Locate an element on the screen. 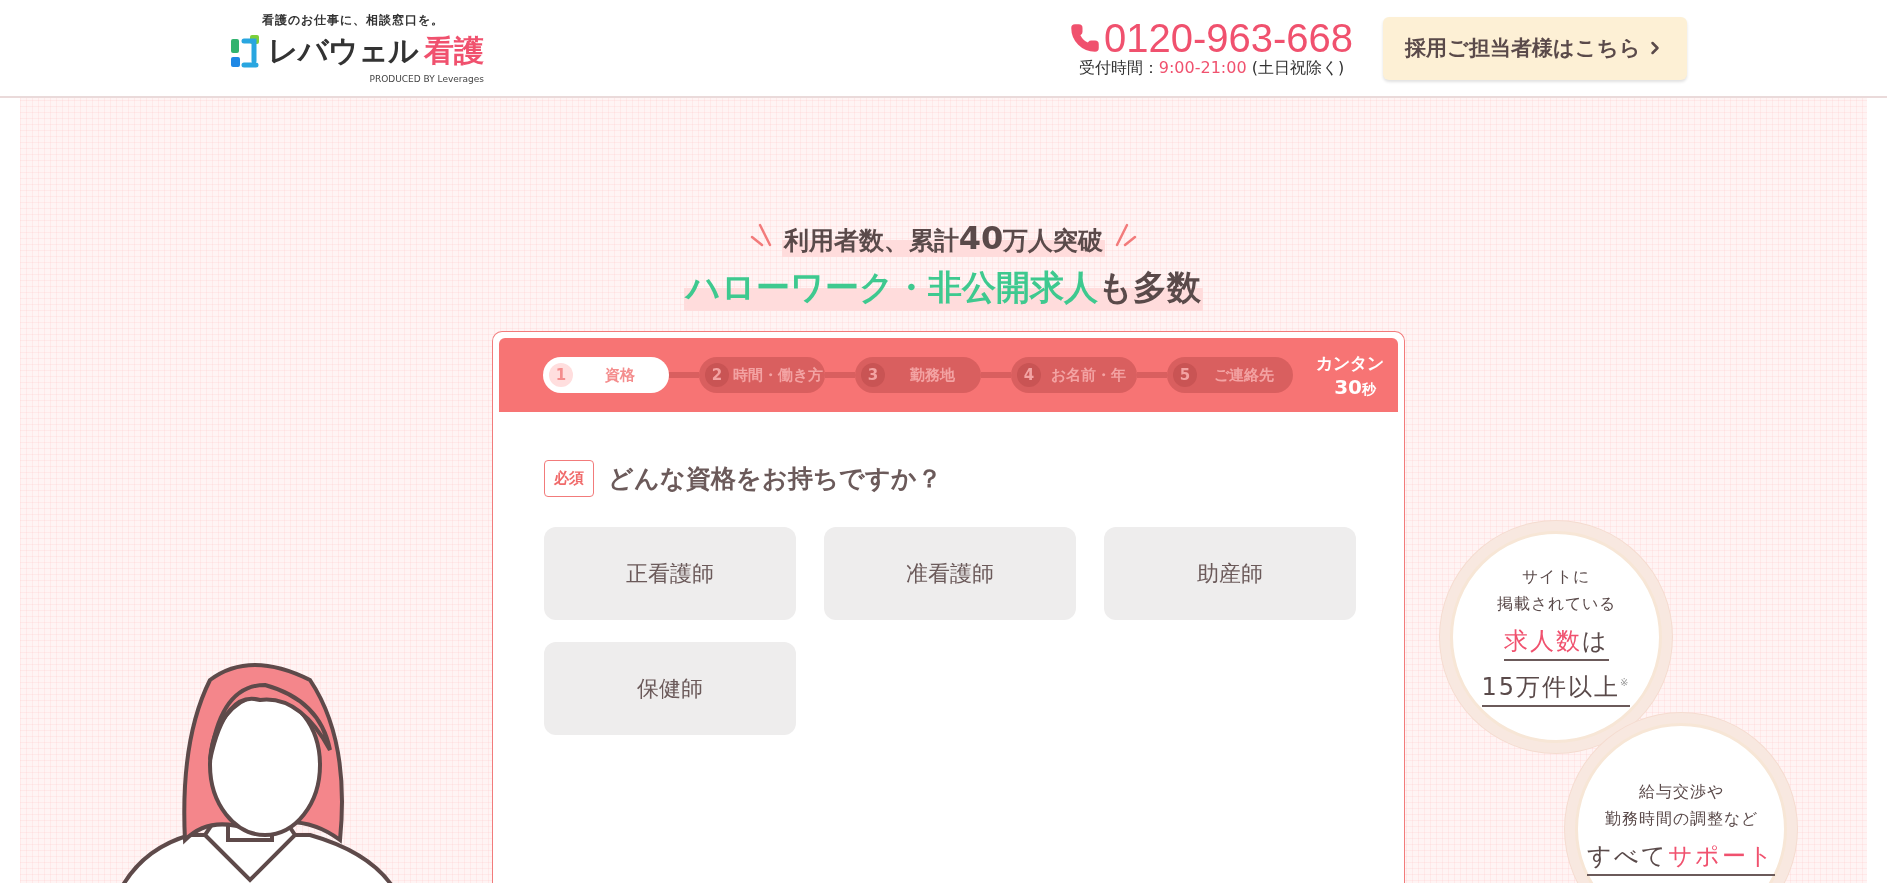  step-tab: 2 時間・働き方 is located at coordinates (762, 375).